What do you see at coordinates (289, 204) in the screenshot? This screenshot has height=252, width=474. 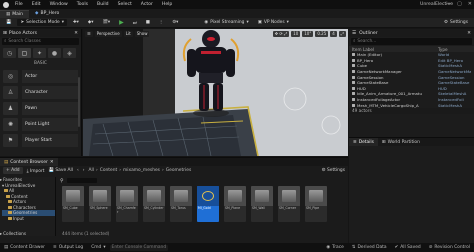 I see `asset-tile: SM_Corner` at bounding box center [289, 204].